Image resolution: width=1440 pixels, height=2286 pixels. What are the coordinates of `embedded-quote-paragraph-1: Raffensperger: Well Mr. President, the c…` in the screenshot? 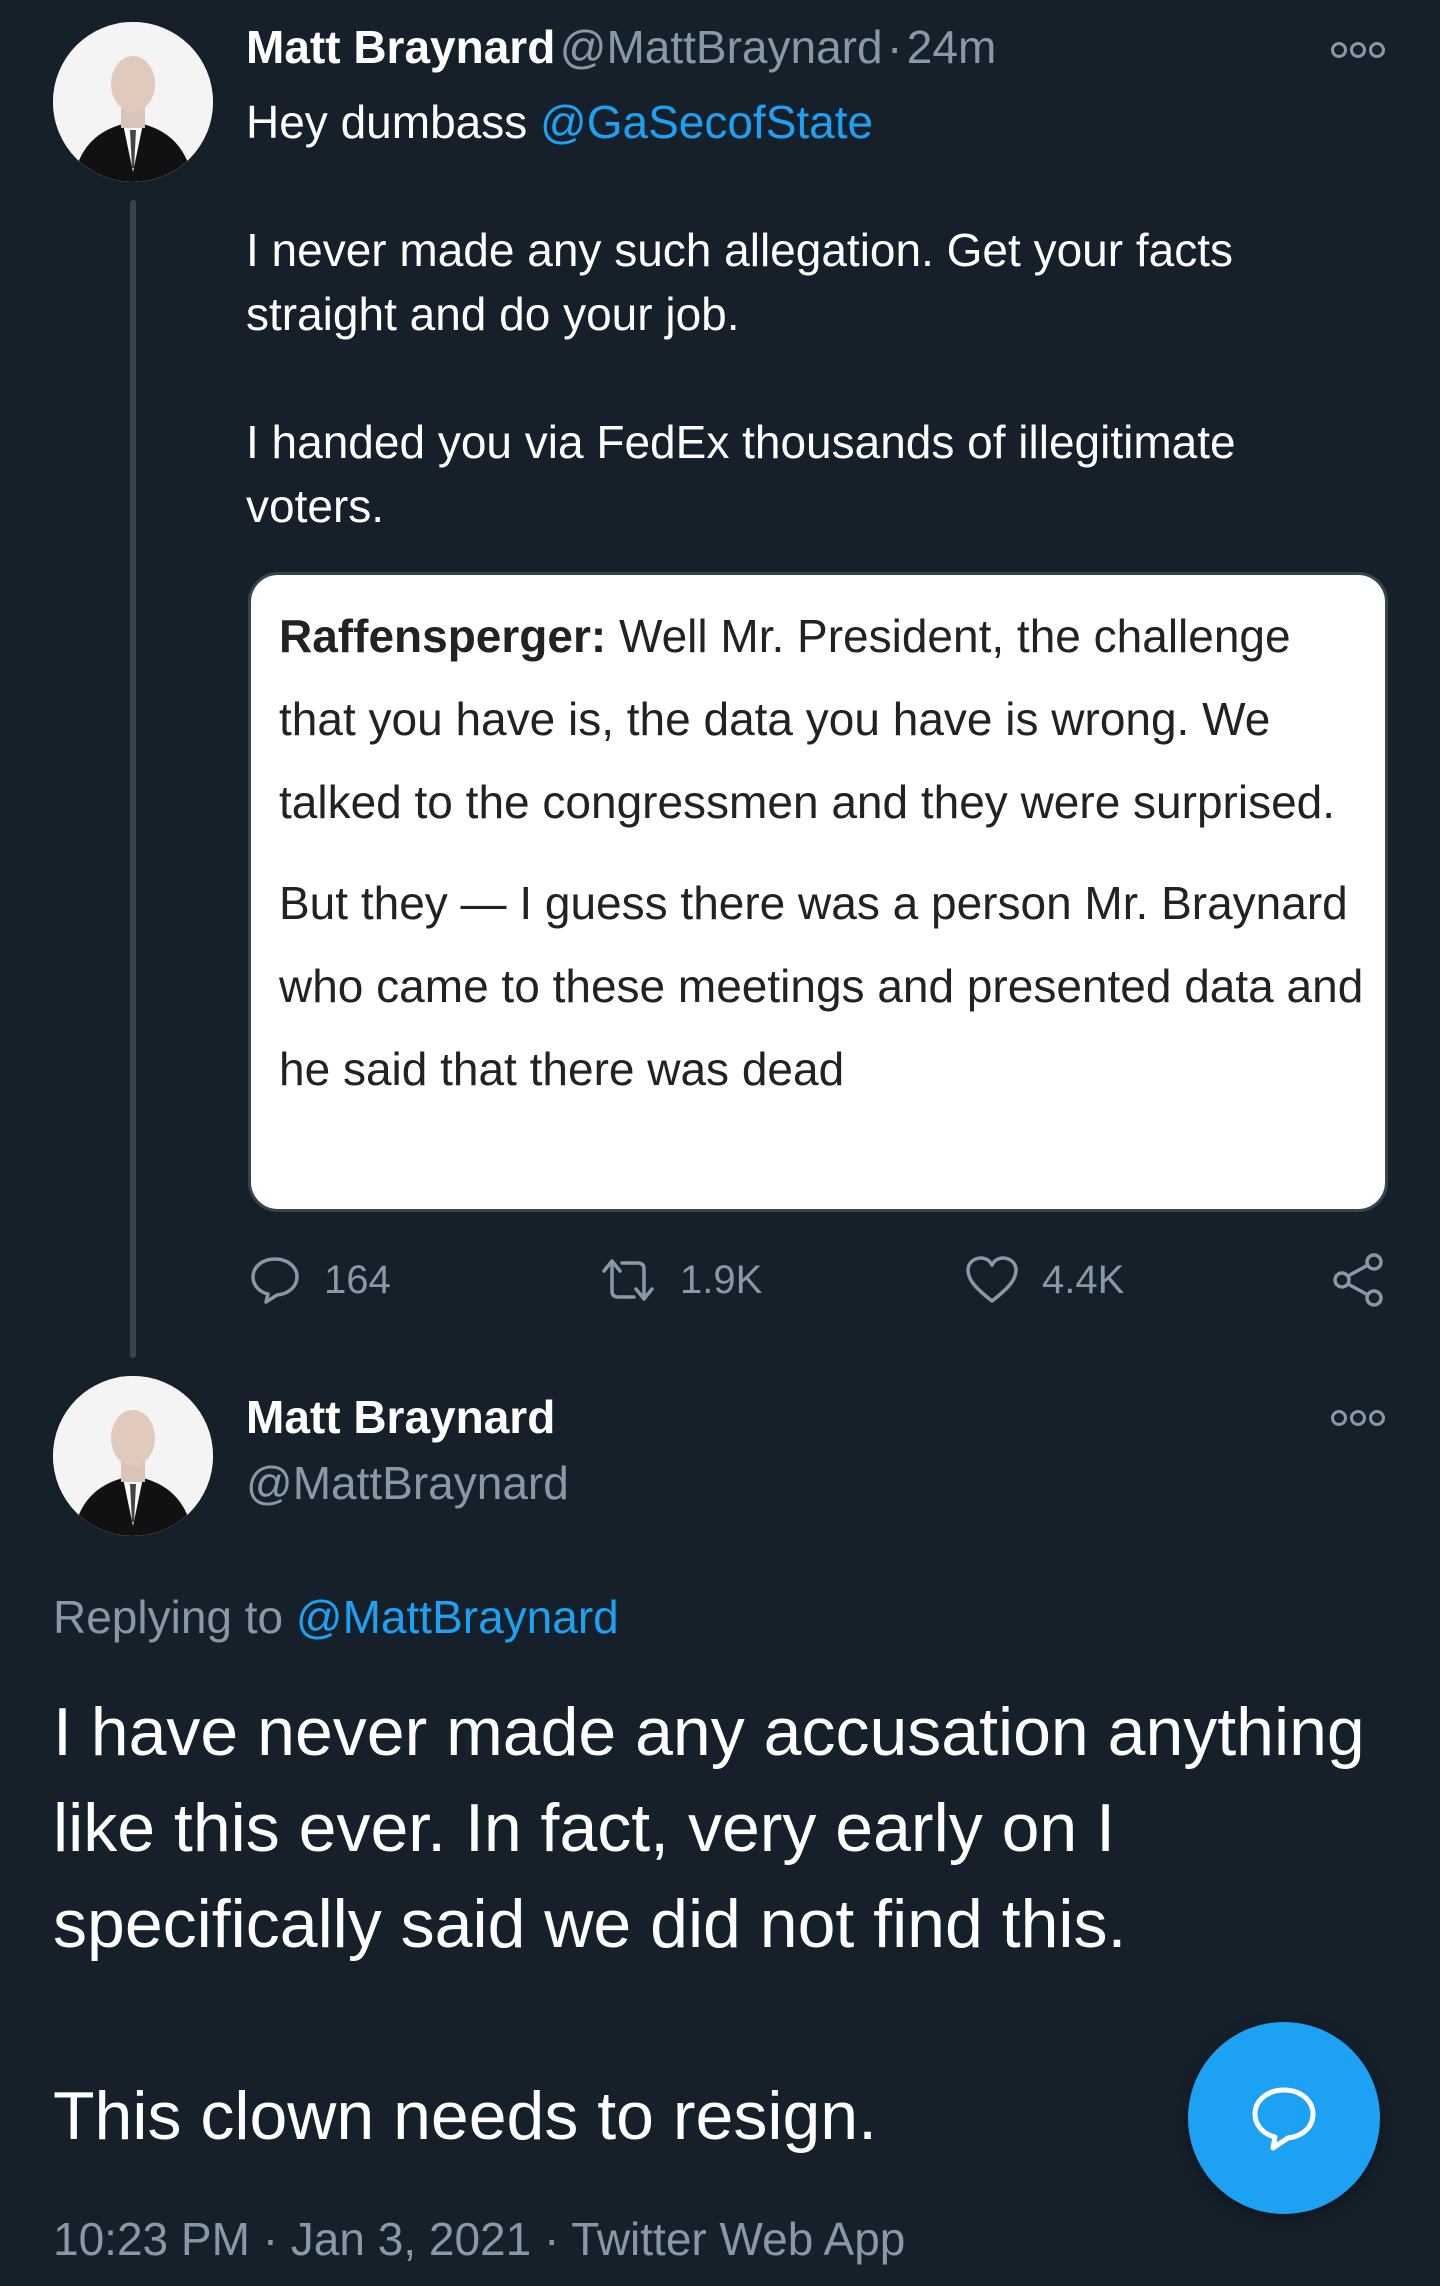 It's located at (824, 719).